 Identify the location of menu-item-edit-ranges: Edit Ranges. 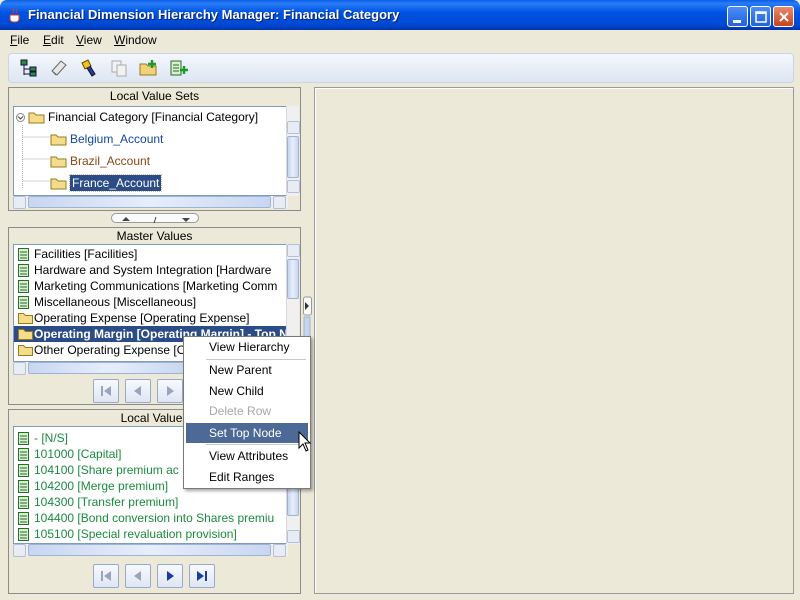
(247, 477).